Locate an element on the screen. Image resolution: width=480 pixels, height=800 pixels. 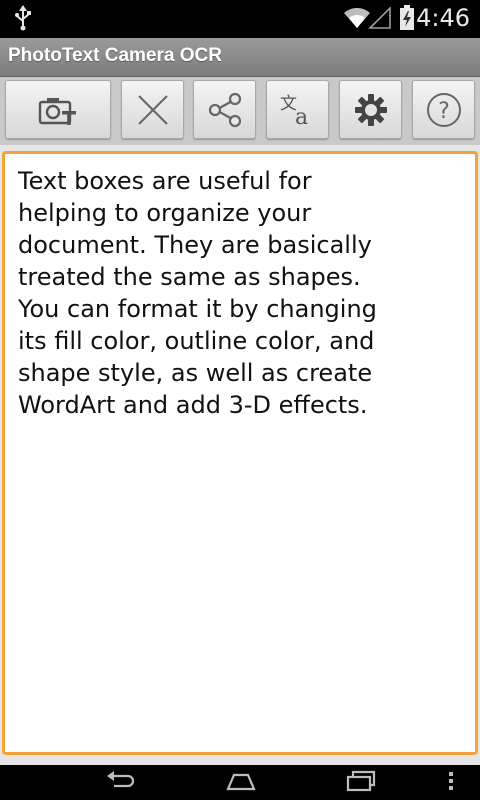
camera-text-button is located at coordinates (58, 109).